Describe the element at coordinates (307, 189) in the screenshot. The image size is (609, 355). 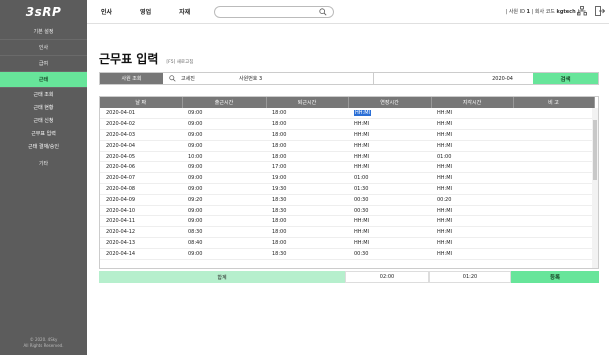
I see `cell-clock-out: 19:30` at that location.